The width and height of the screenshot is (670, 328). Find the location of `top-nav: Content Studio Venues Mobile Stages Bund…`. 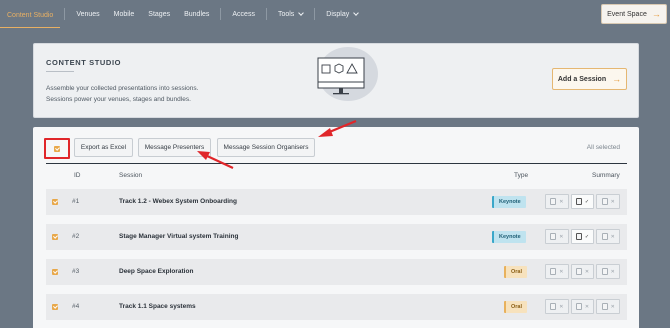

top-nav: Content Studio Venues Mobile Stages Bund… is located at coordinates (335, 14).